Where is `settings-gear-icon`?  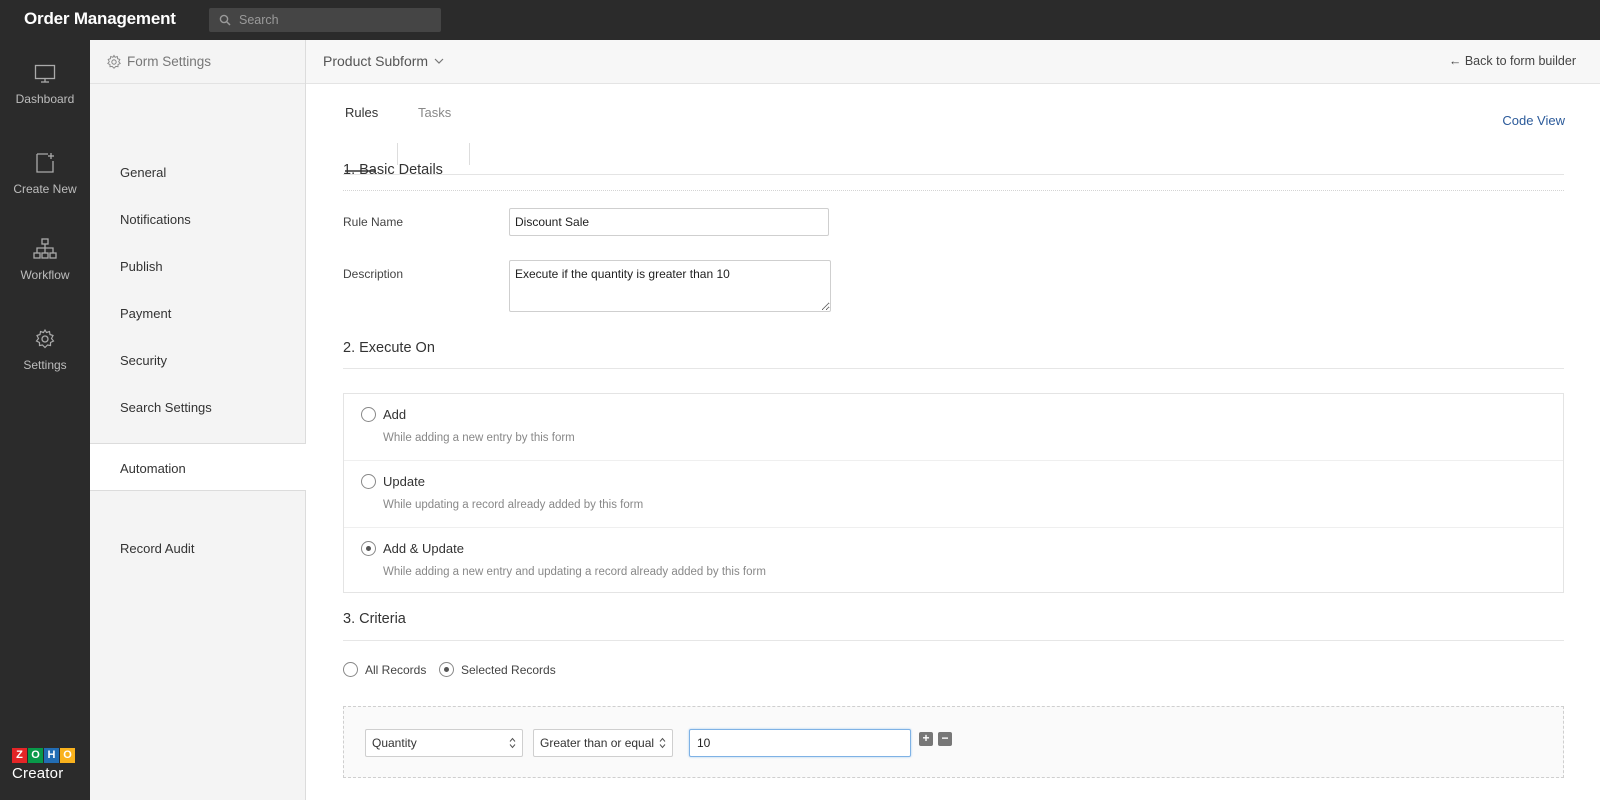
settings-gear-icon is located at coordinates (114, 61).